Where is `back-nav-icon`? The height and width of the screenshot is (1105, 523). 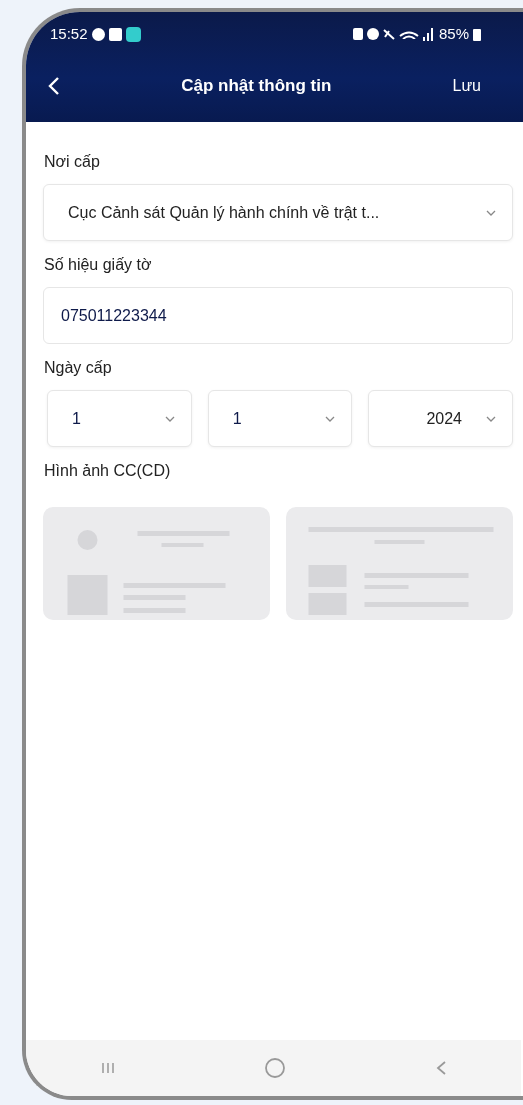
back-nav-icon is located at coordinates (440, 1068).